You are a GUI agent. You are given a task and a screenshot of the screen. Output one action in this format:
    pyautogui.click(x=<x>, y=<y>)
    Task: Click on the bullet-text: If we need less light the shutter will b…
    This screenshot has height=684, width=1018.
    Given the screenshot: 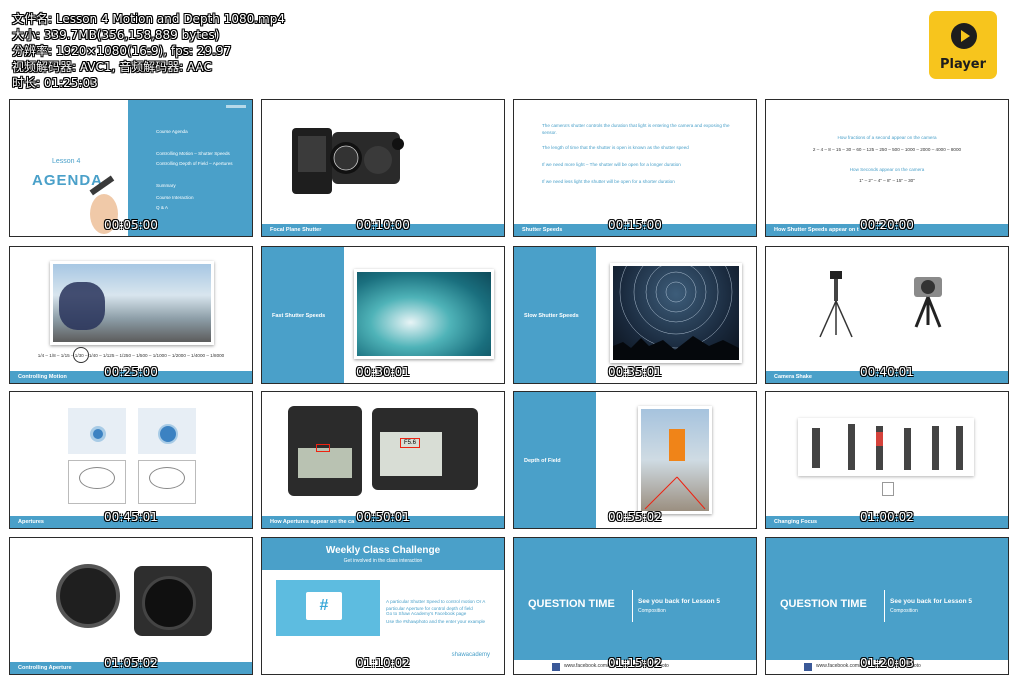 What is the action you would take?
    pyautogui.click(x=608, y=181)
    